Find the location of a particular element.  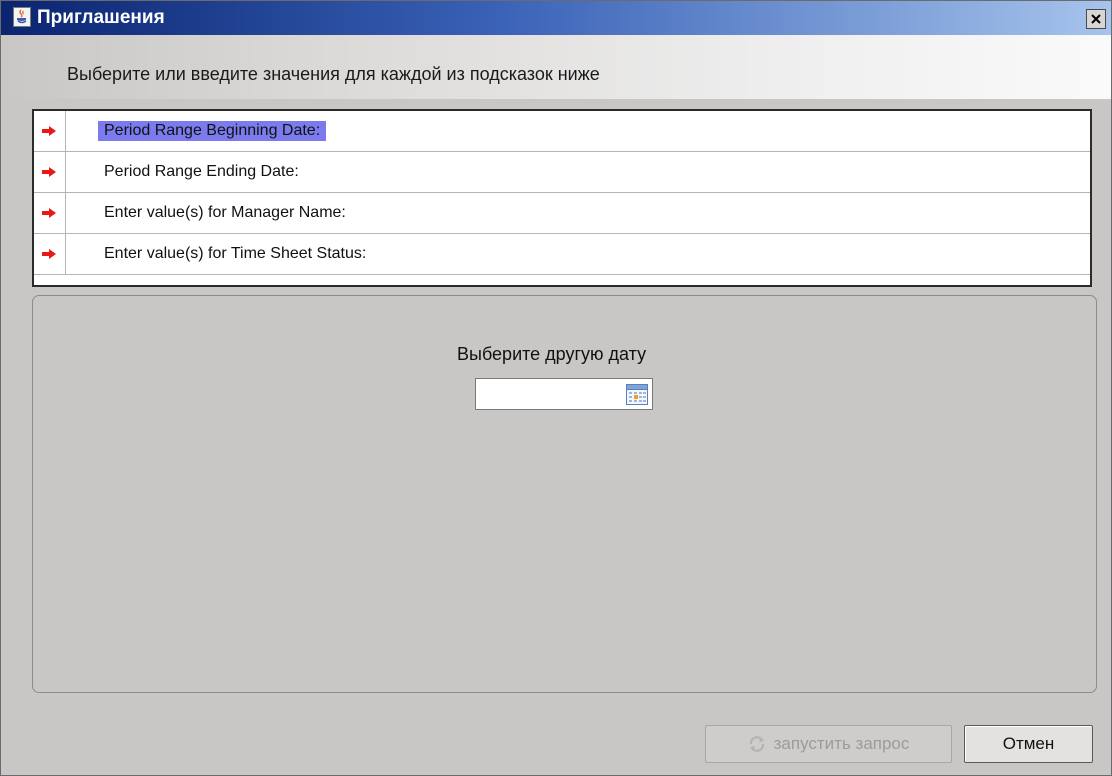

prompt-row: Enter value(s) for Time Sheet Status: is located at coordinates (562, 254).